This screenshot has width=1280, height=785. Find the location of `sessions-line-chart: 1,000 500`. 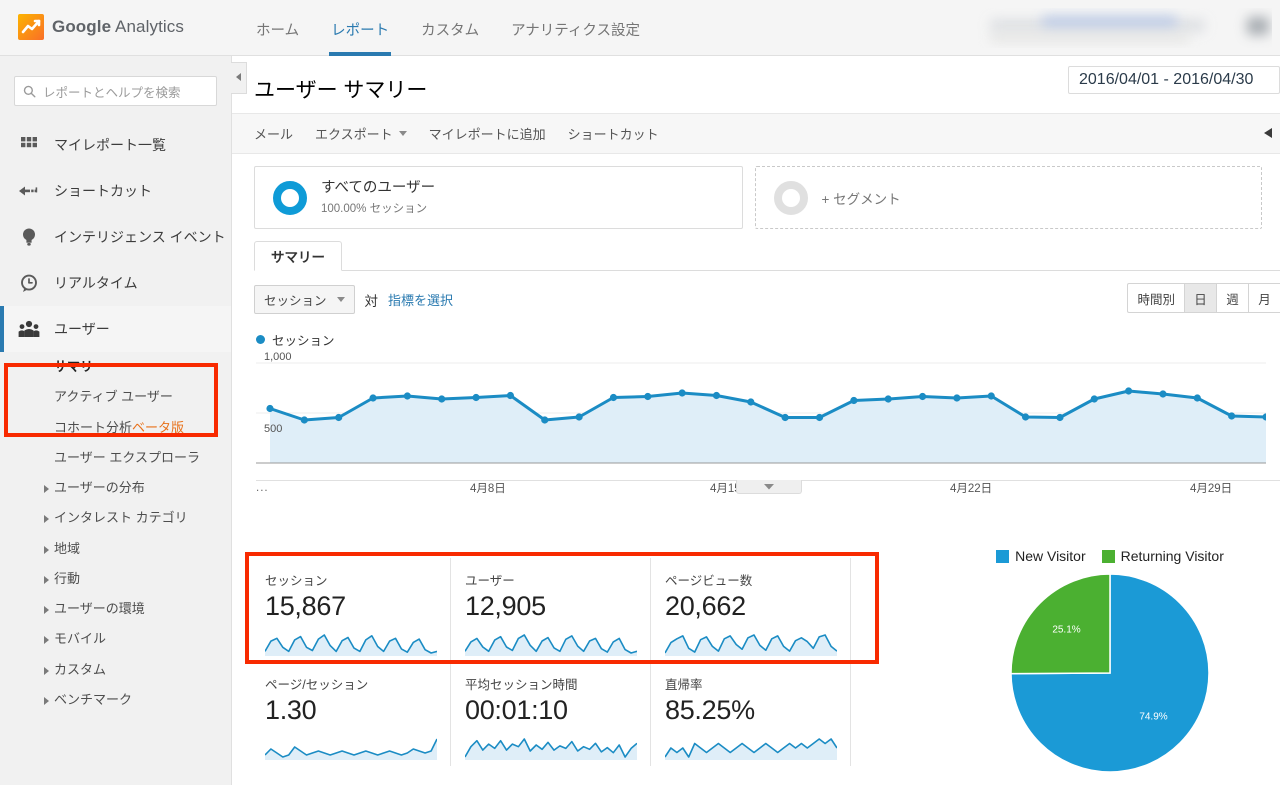

sessions-line-chart: 1,000 500 is located at coordinates (761, 414).